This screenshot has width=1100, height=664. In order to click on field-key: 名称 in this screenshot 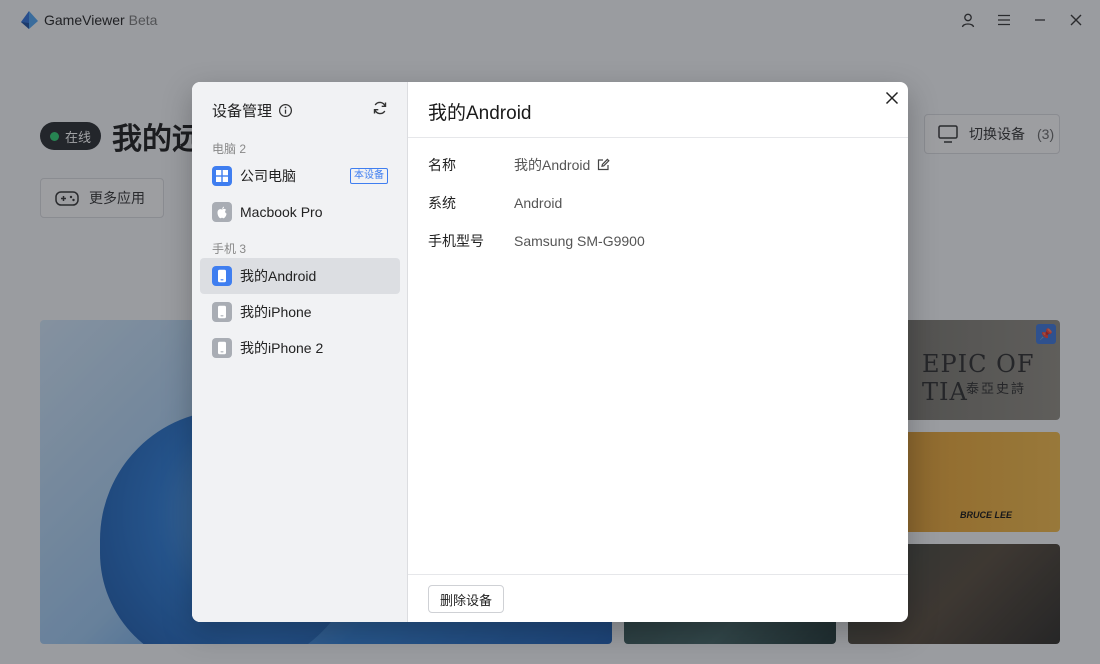, I will do `click(442, 165)`.